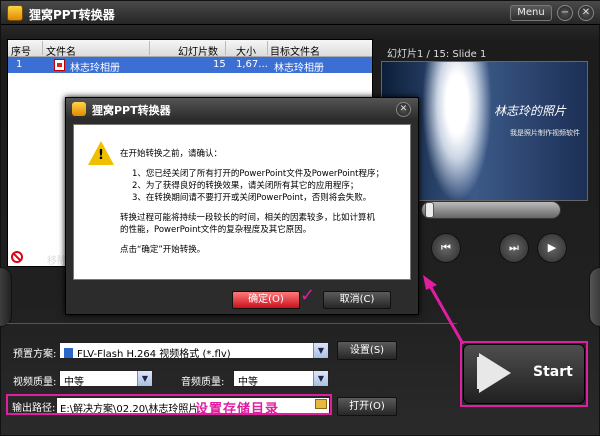 The height and width of the screenshot is (436, 600). Describe the element at coordinates (266, 300) in the screenshot. I see `ok-button: 确定(O)` at that location.